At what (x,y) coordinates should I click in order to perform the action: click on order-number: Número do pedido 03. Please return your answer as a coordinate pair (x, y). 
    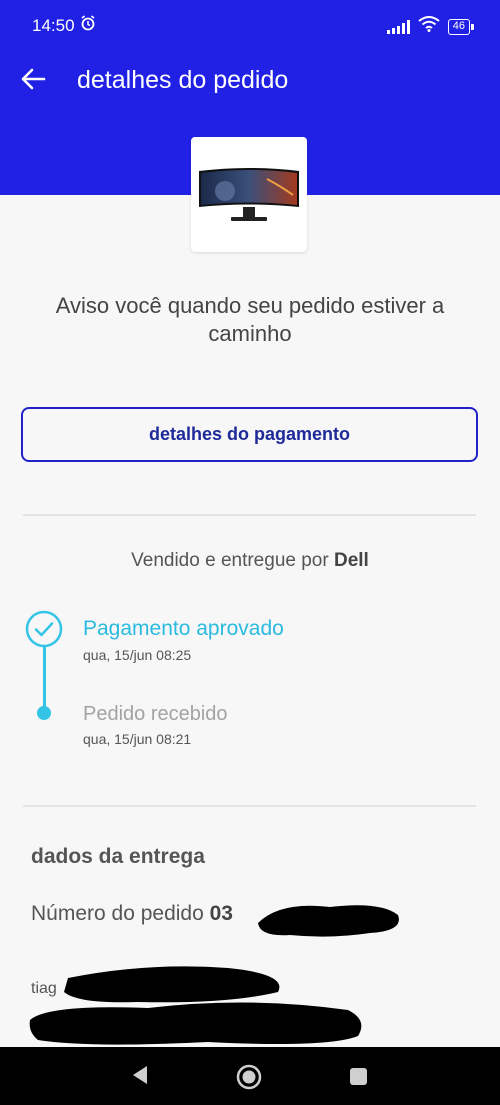
    Looking at the image, I should click on (132, 914).